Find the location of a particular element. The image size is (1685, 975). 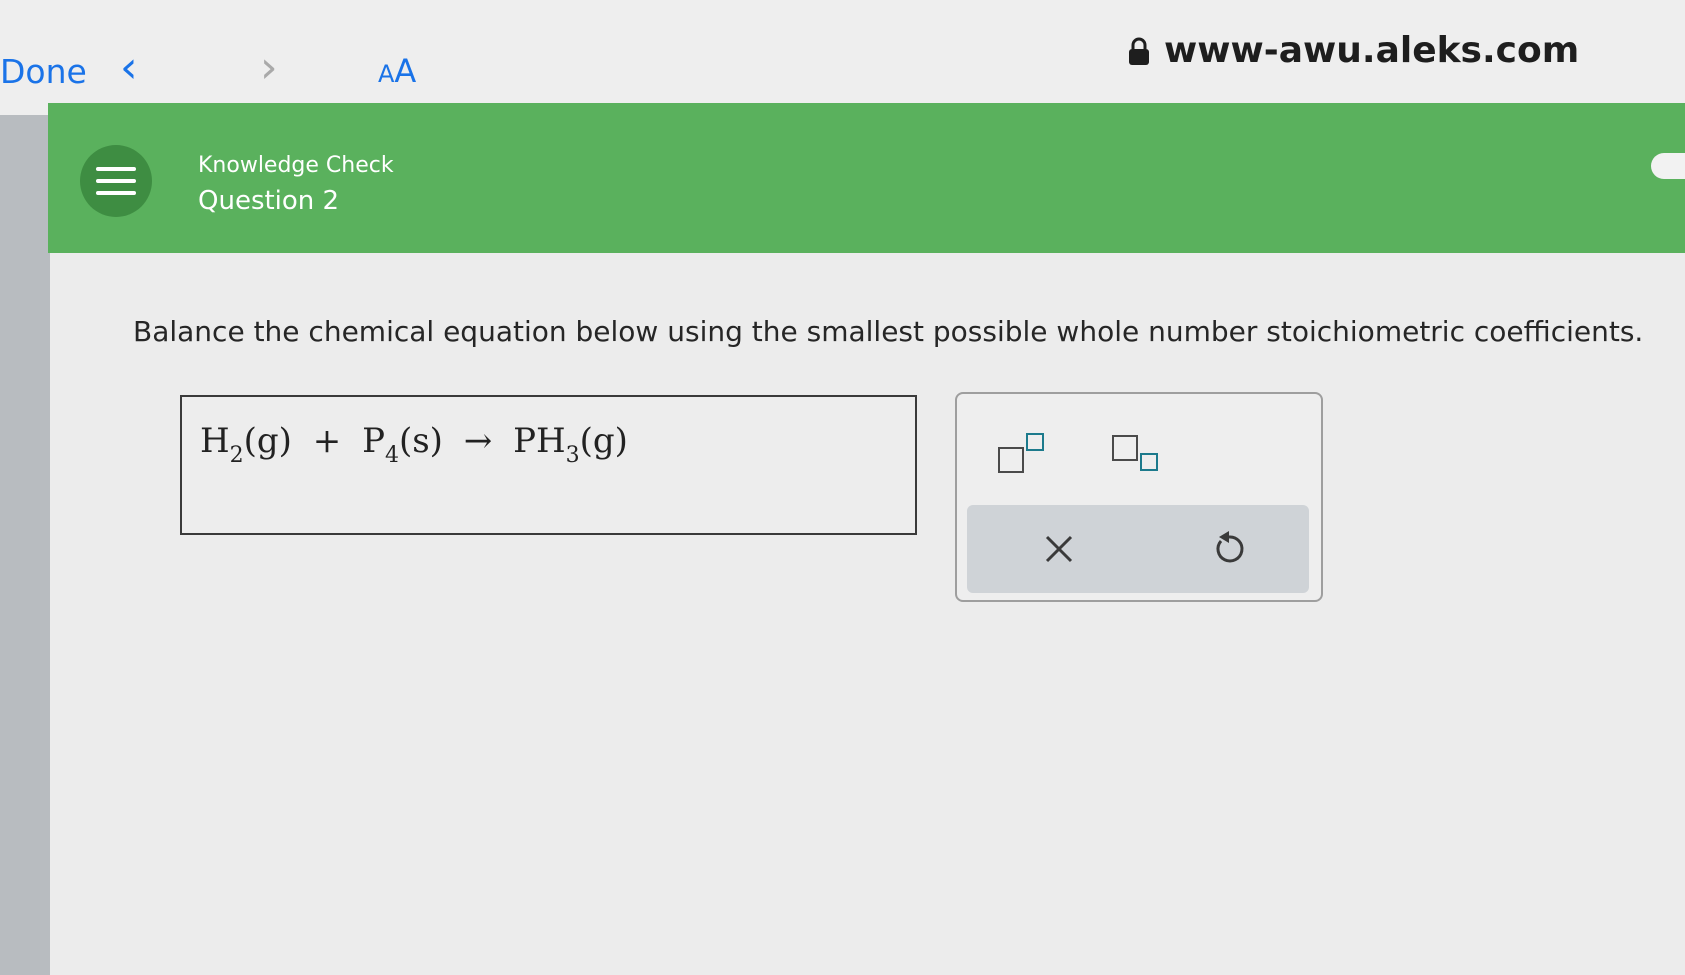

reactant-1-subscript: 2 is located at coordinates (236, 455).